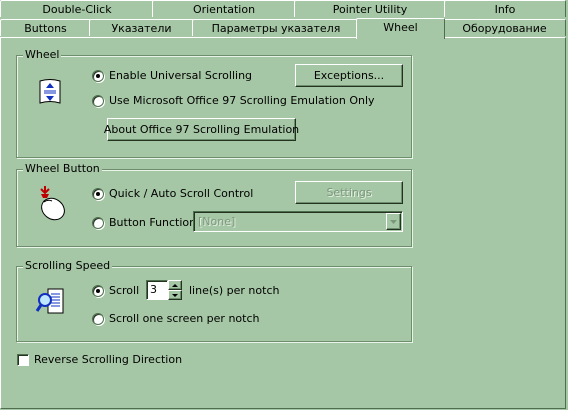 This screenshot has width=568, height=410. I want to click on spin-up-icon, so click(175, 285).